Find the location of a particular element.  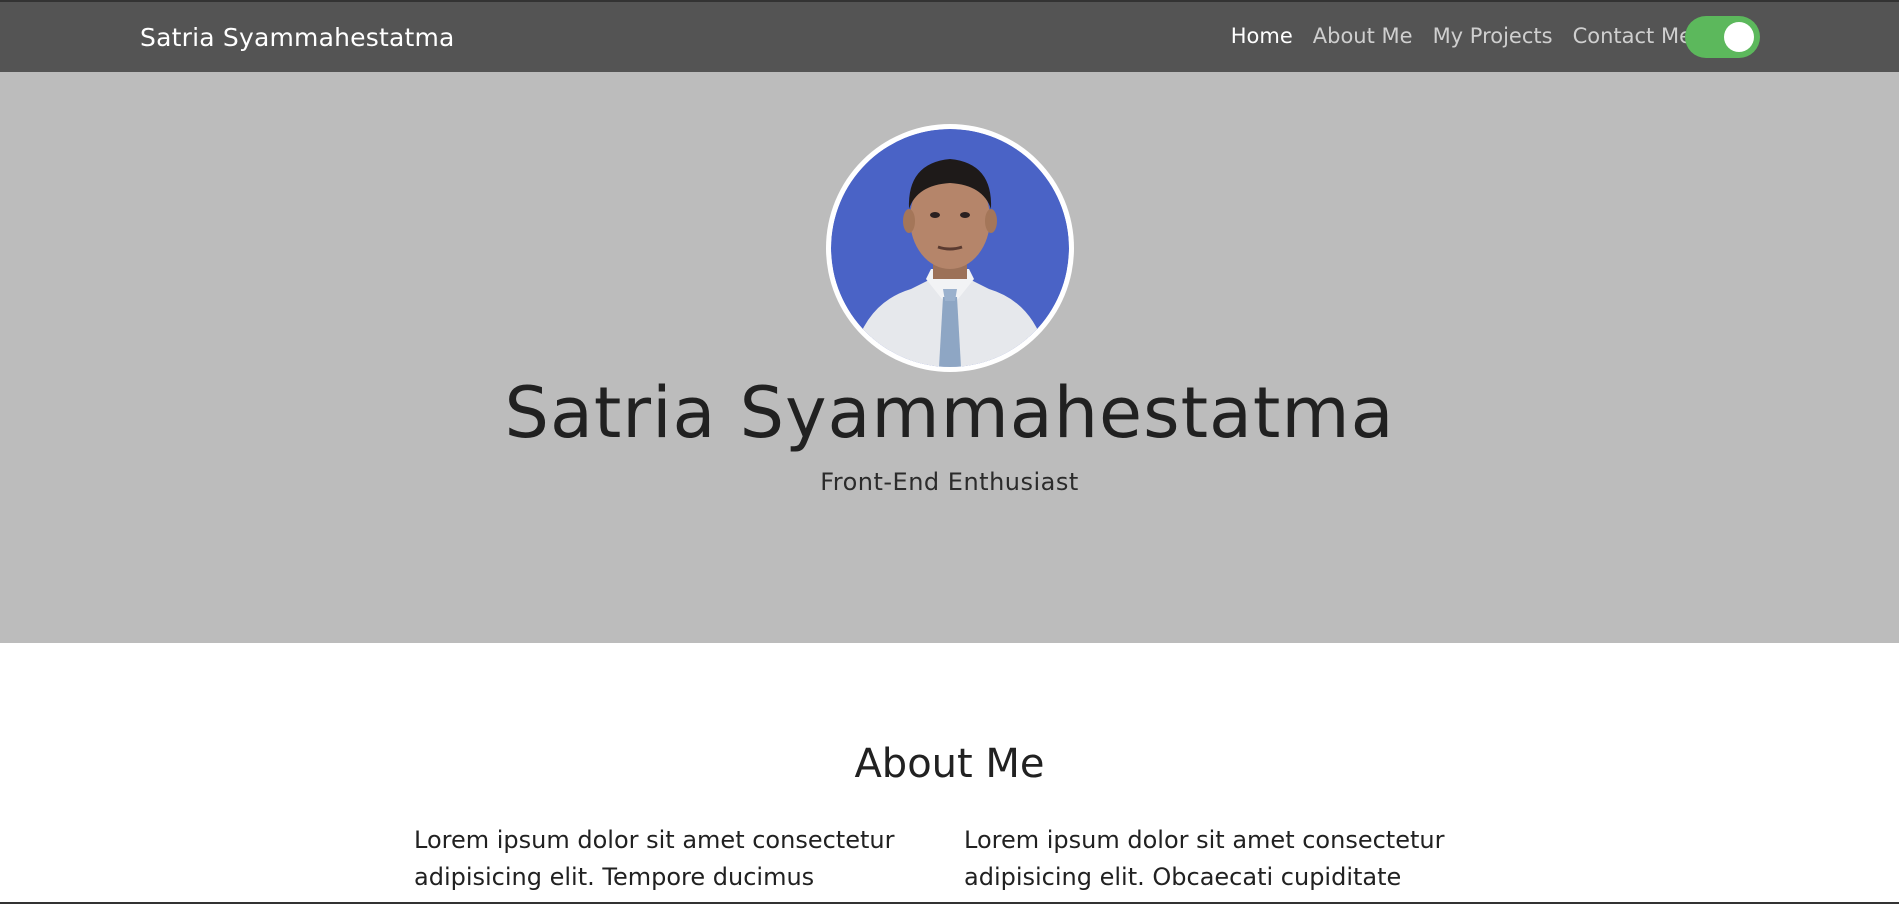

hero-name: Satria Syammahestatma is located at coordinates (949, 413).